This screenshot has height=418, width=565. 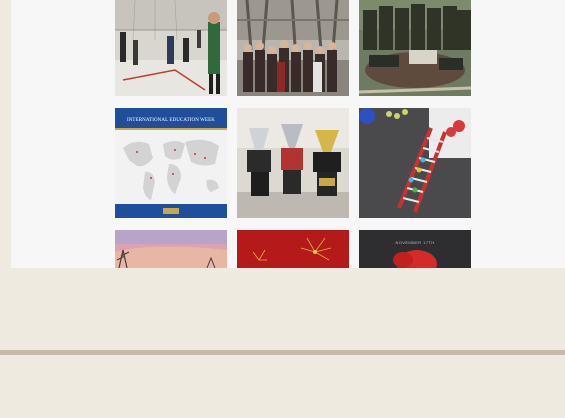 I want to click on group-outdoors-photo, so click(x=293, y=48).